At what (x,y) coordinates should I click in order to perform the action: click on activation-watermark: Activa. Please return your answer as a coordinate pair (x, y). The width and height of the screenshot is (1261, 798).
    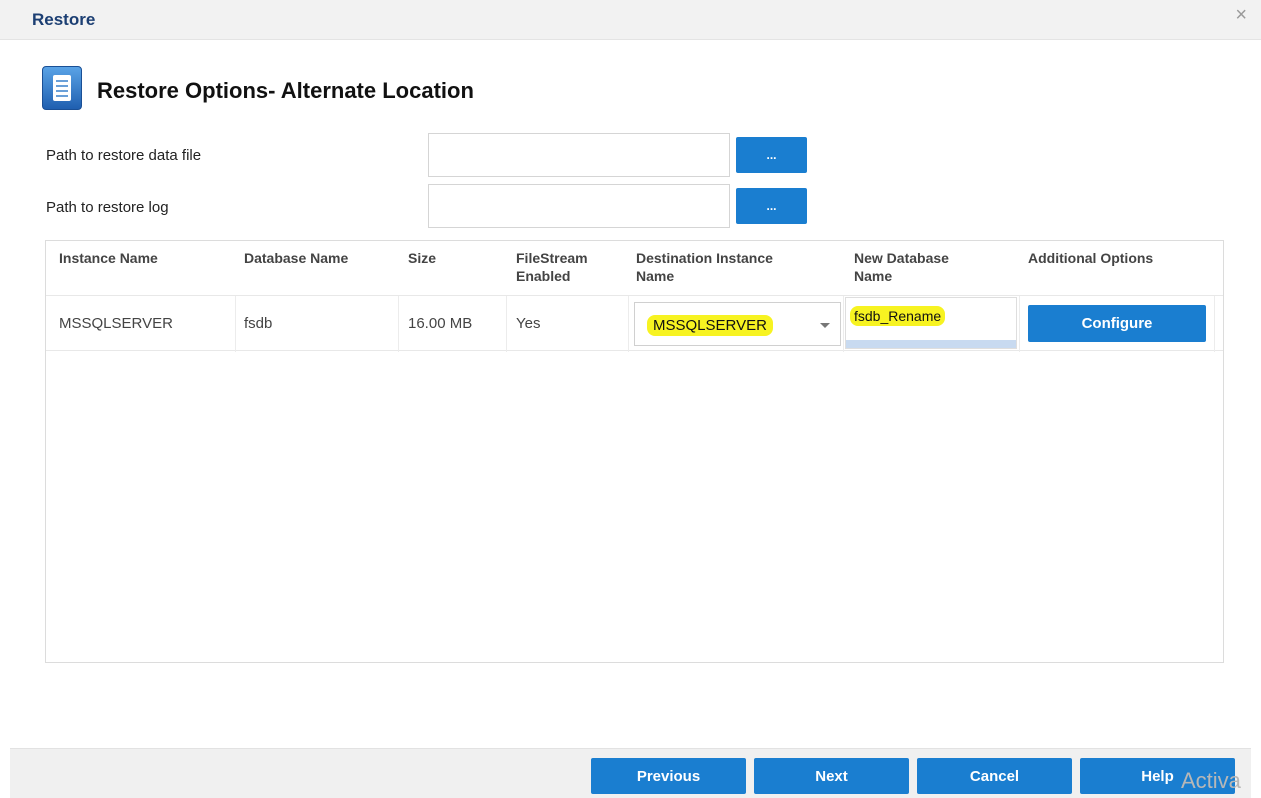
    Looking at the image, I should click on (1211, 780).